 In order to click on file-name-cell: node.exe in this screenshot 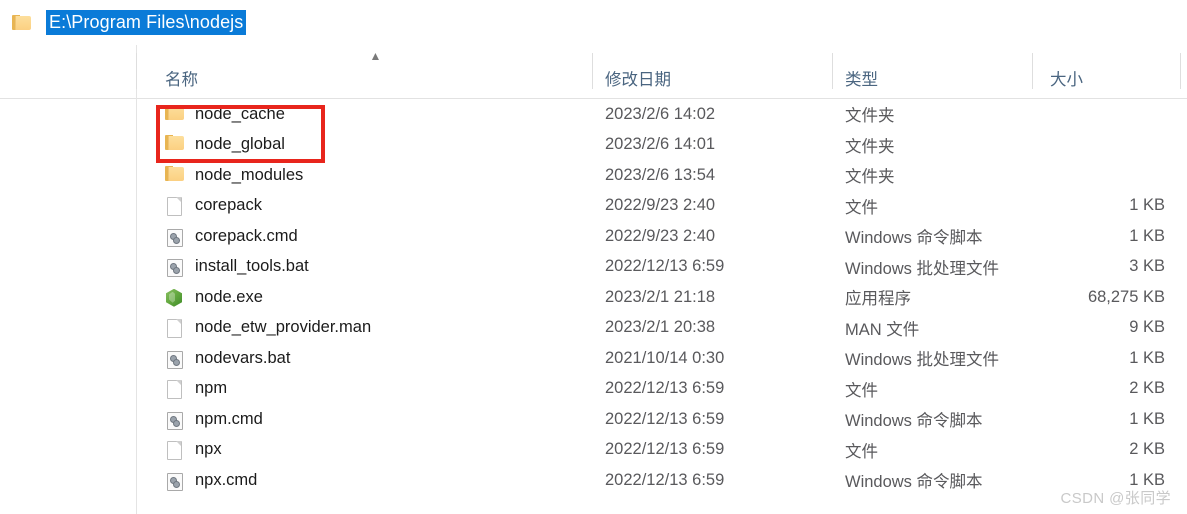, I will do `click(214, 297)`.